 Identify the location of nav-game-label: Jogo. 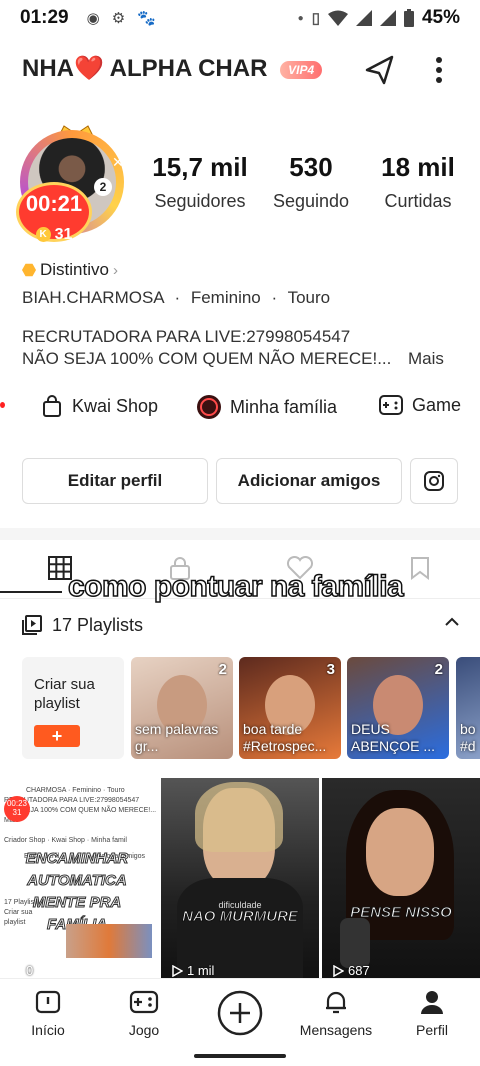
(144, 1030).